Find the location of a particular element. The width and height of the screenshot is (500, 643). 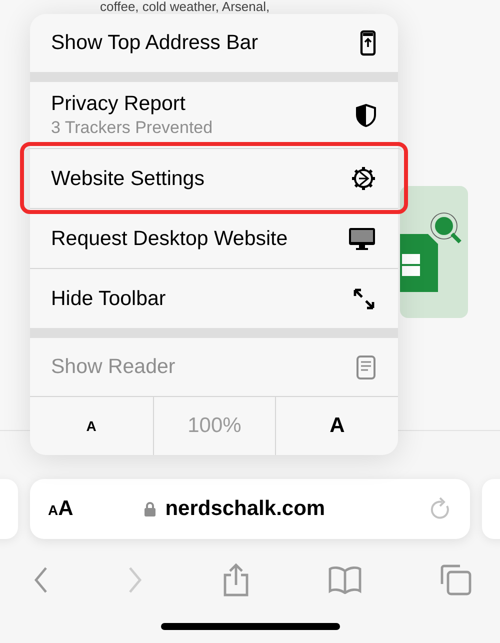

forward-icon is located at coordinates (135, 580).